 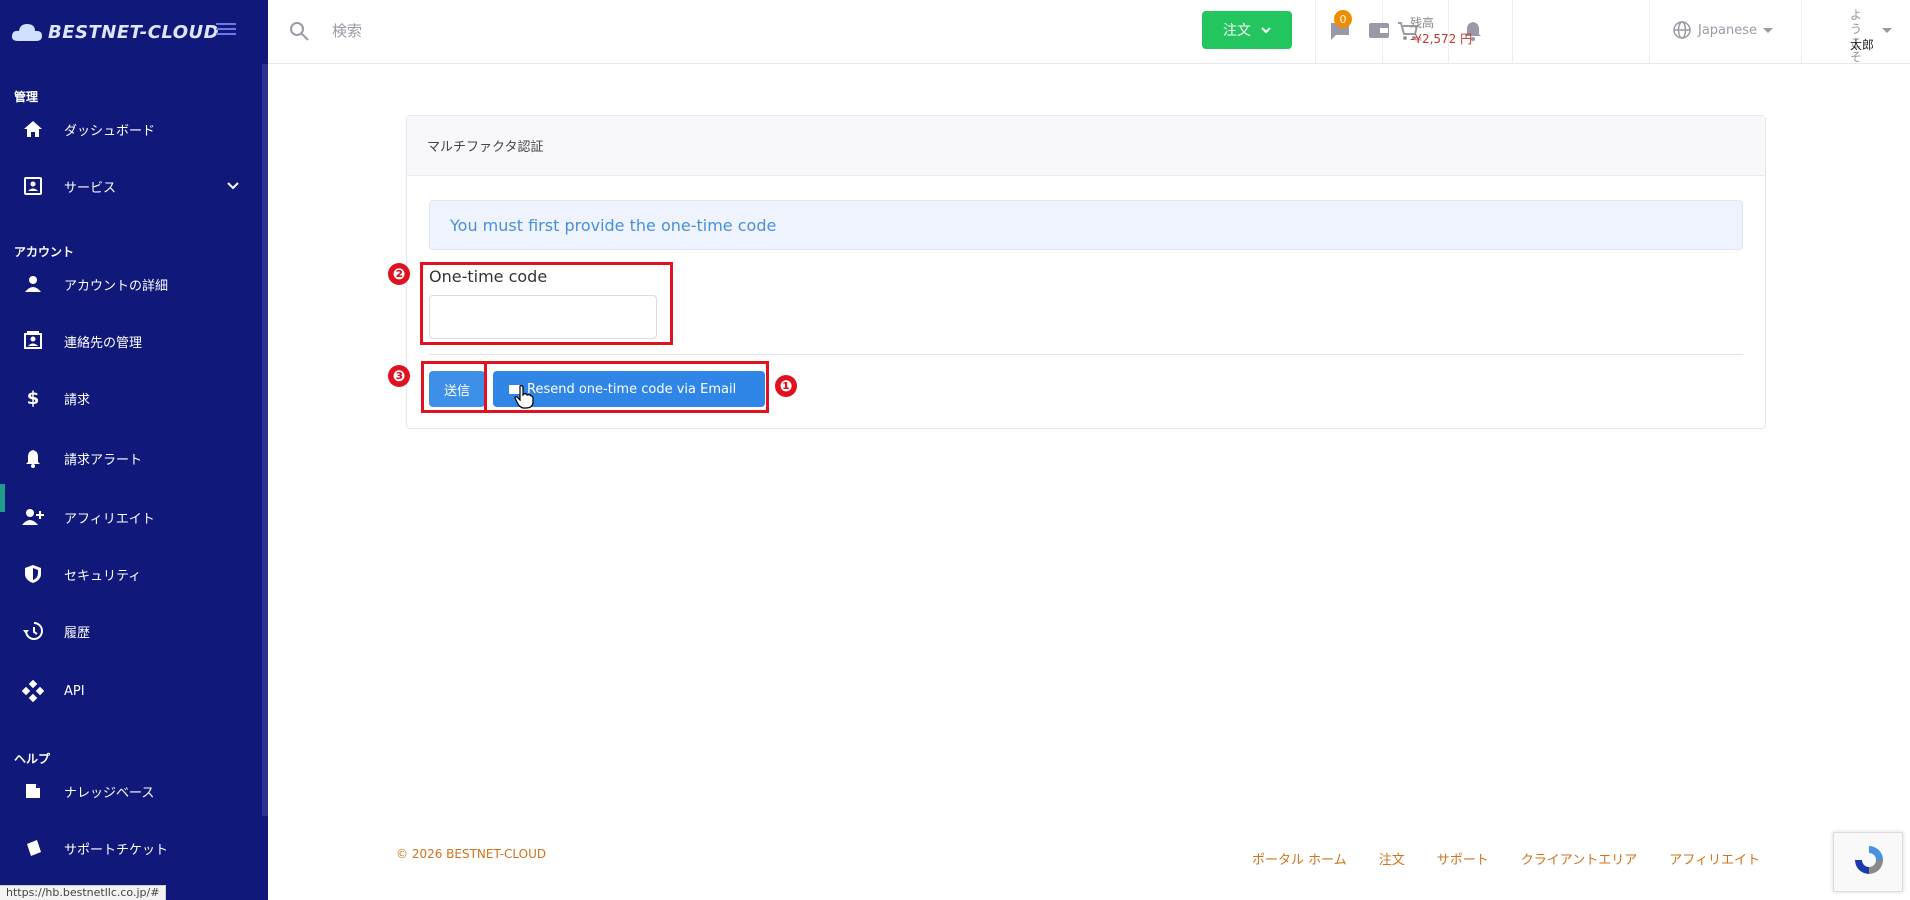 I want to click on sidebar-item-dashboard: ダッシュボード, so click(x=131, y=129).